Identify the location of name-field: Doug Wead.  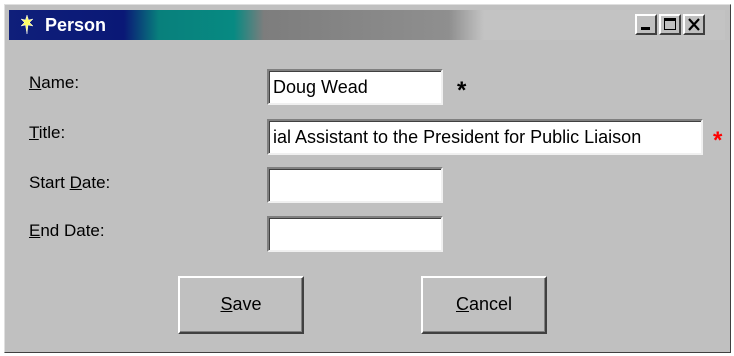
(355, 87).